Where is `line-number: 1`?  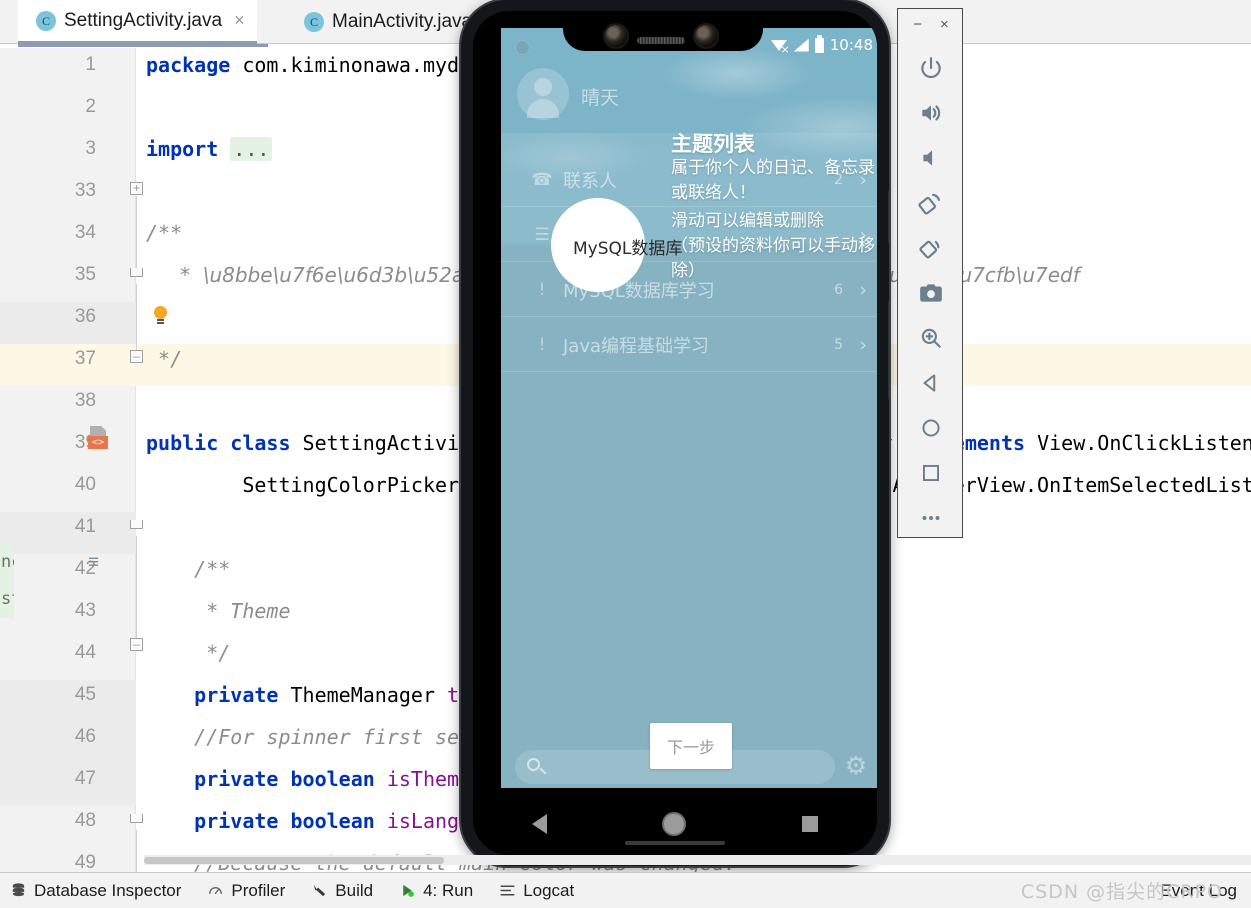
line-number: 1 is located at coordinates (90, 64).